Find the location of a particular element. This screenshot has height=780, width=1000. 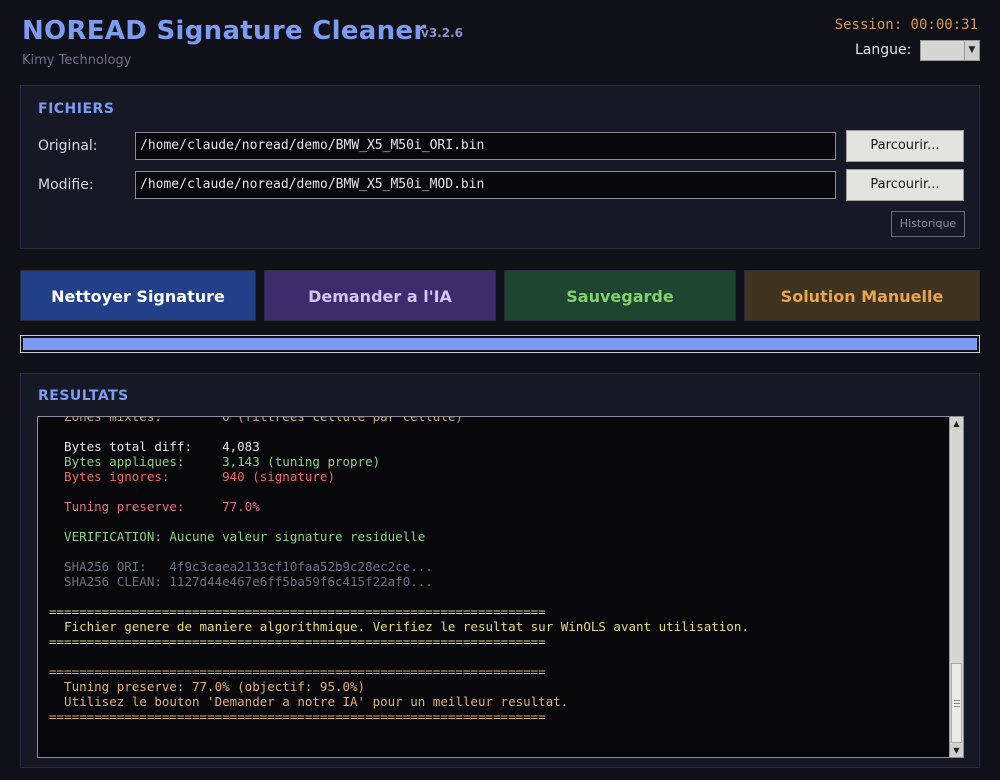

console-line: Bytes appliques: 3,143 (tuning propre) is located at coordinates (215, 461).